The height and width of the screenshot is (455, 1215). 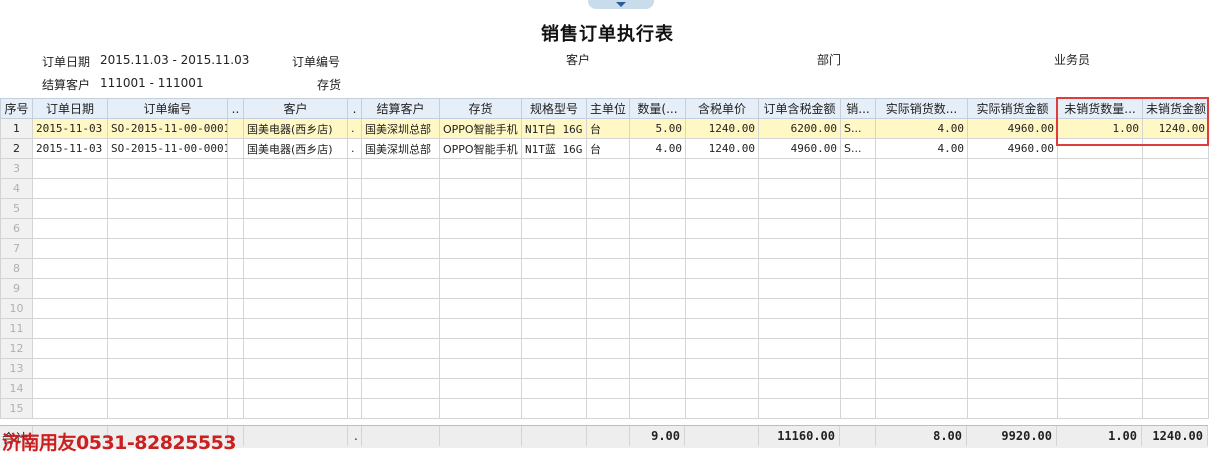 What do you see at coordinates (1012, 108) in the screenshot?
I see `col-header-actual-amount: 实际销货金额` at bounding box center [1012, 108].